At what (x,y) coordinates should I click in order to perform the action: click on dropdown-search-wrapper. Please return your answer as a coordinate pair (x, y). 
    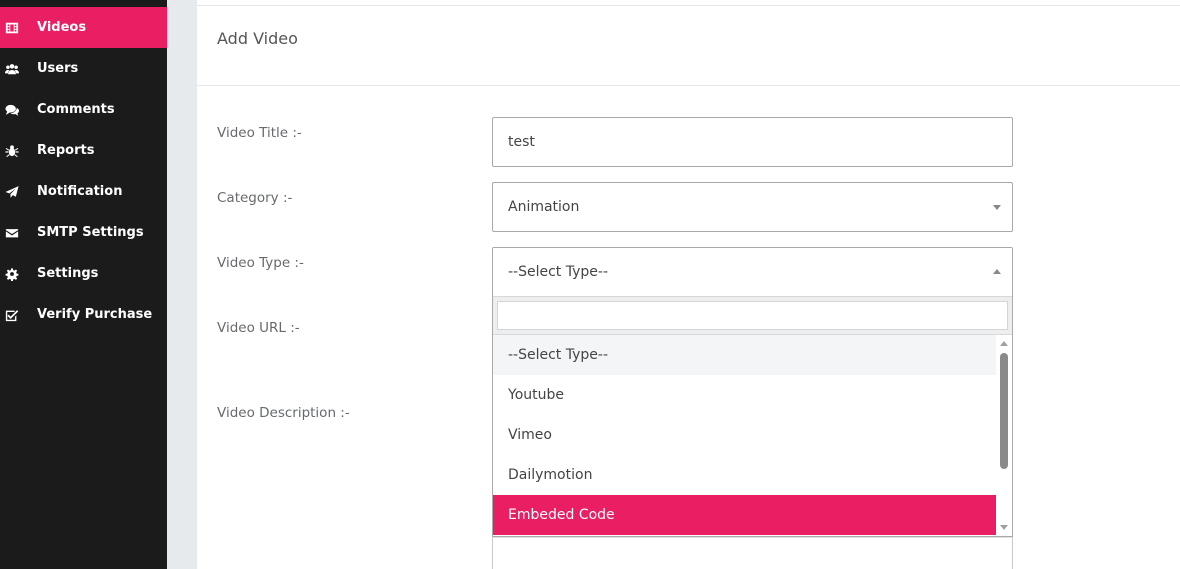
    Looking at the image, I should click on (752, 315).